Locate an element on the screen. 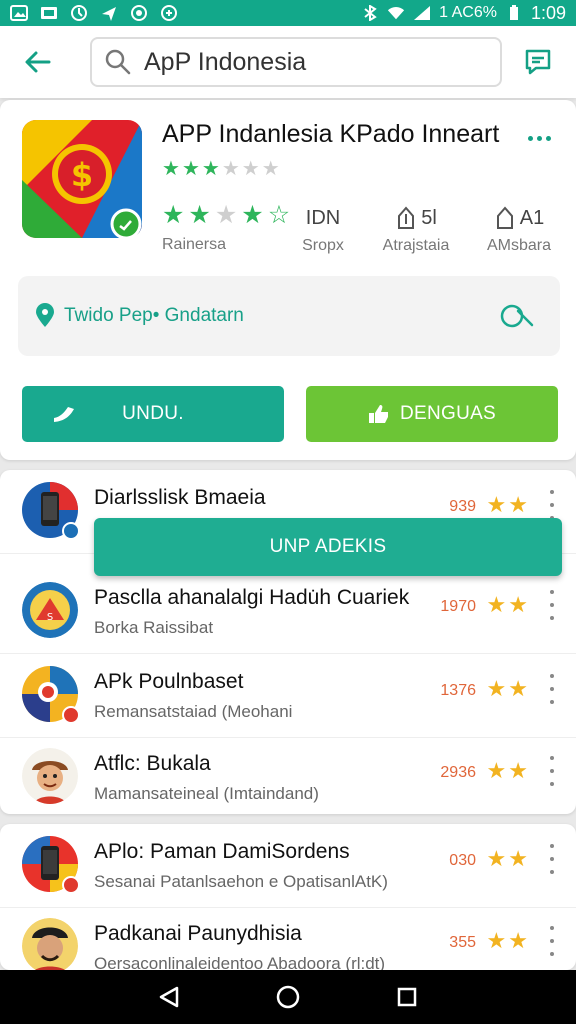 Image resolution: width=576 pixels, height=1024 pixels. floating-action-button: UNP ADEKIS is located at coordinates (328, 547).